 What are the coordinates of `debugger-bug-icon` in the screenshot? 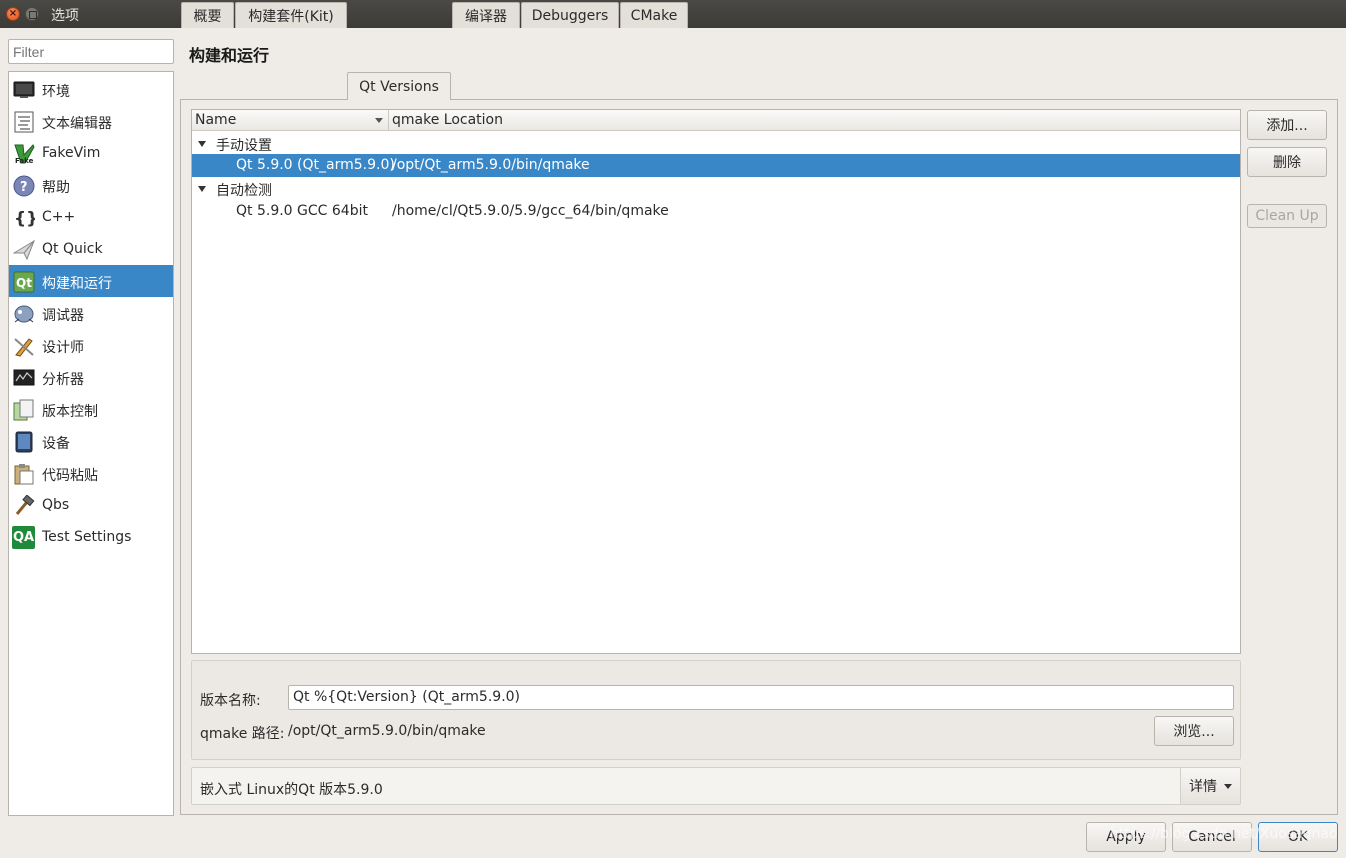 It's located at (23, 313).